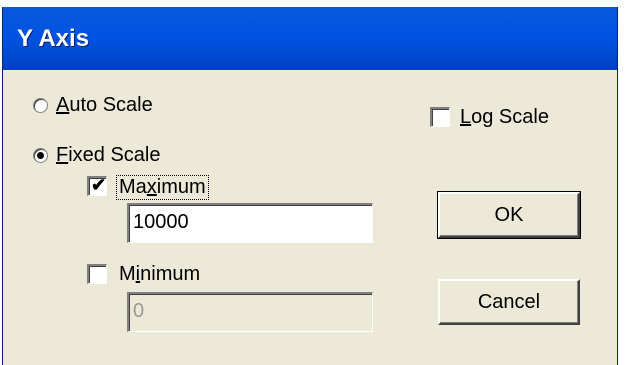 The image size is (626, 365). What do you see at coordinates (504, 117) in the screenshot?
I see `log-scale-label: Log Scale` at bounding box center [504, 117].